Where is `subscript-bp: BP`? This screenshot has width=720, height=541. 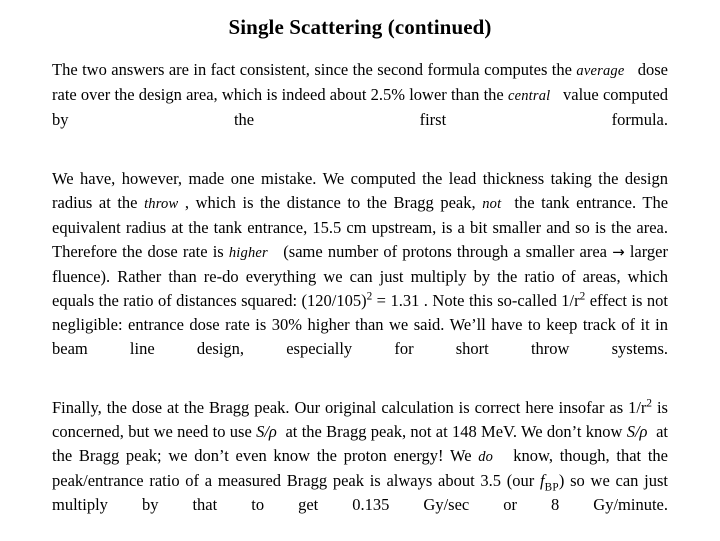
subscript-bp: BP is located at coordinates (551, 487).